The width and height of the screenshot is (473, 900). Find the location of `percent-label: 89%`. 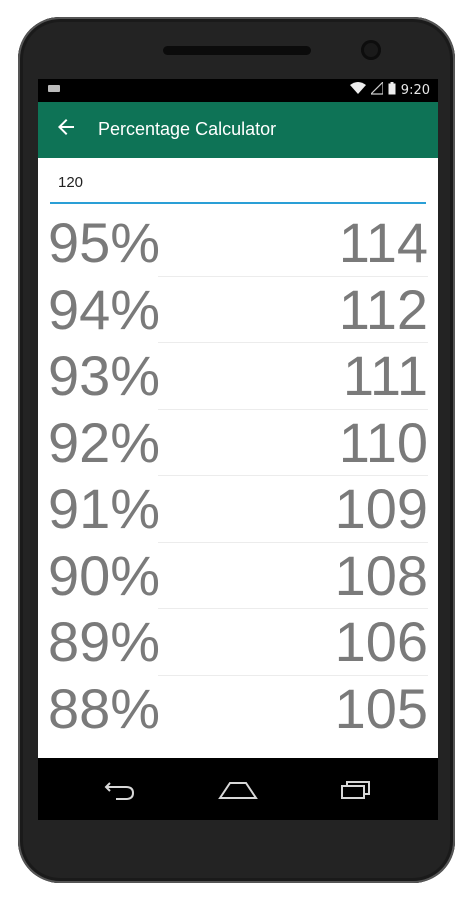

percent-label: 89% is located at coordinates (104, 641).